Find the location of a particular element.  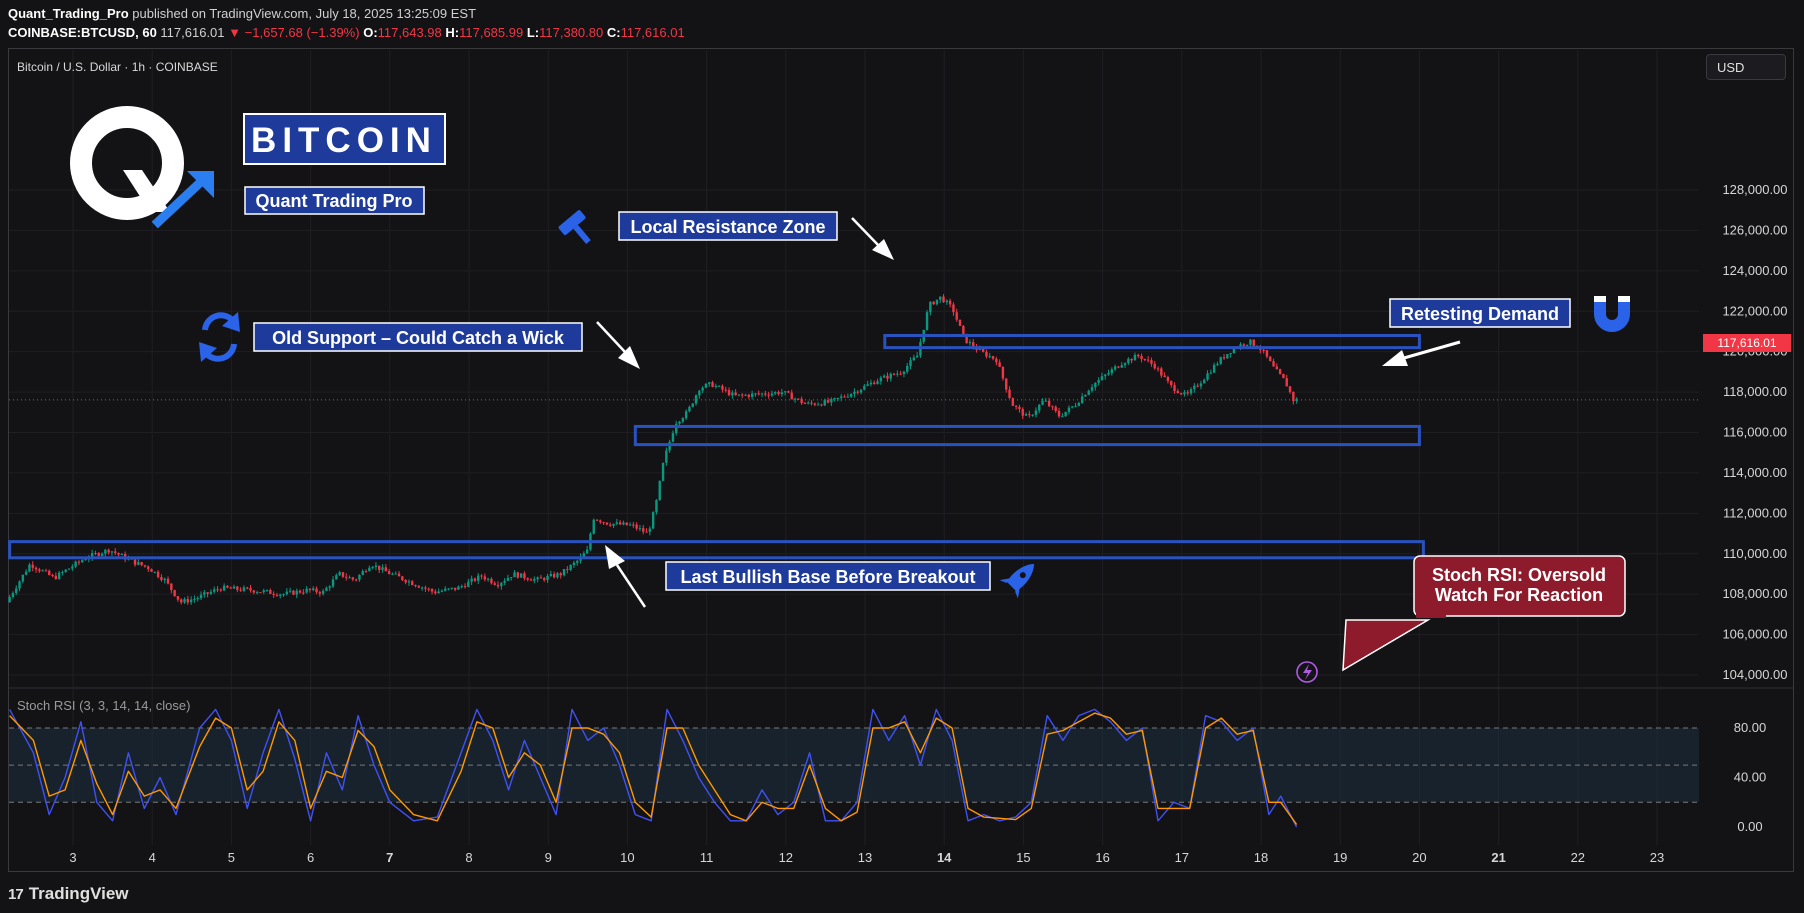

time-axis: 3 4 5 6 7 8 9 10 11 12 13 14 15 16 17 18 19 20 21 22 23 is located at coordinates (866, 857).